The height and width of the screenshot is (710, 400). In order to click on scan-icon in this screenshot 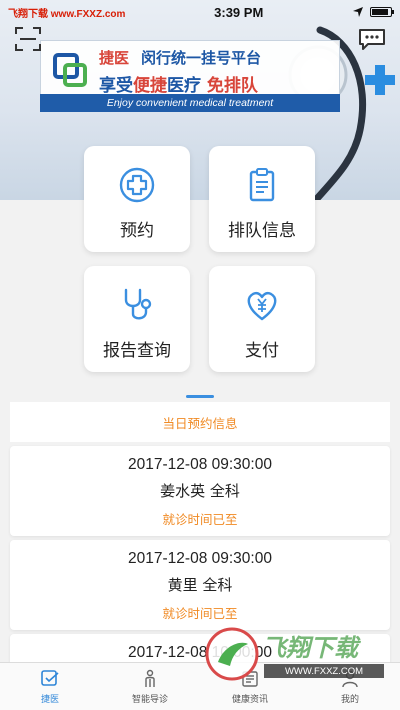, I will do `click(28, 39)`.